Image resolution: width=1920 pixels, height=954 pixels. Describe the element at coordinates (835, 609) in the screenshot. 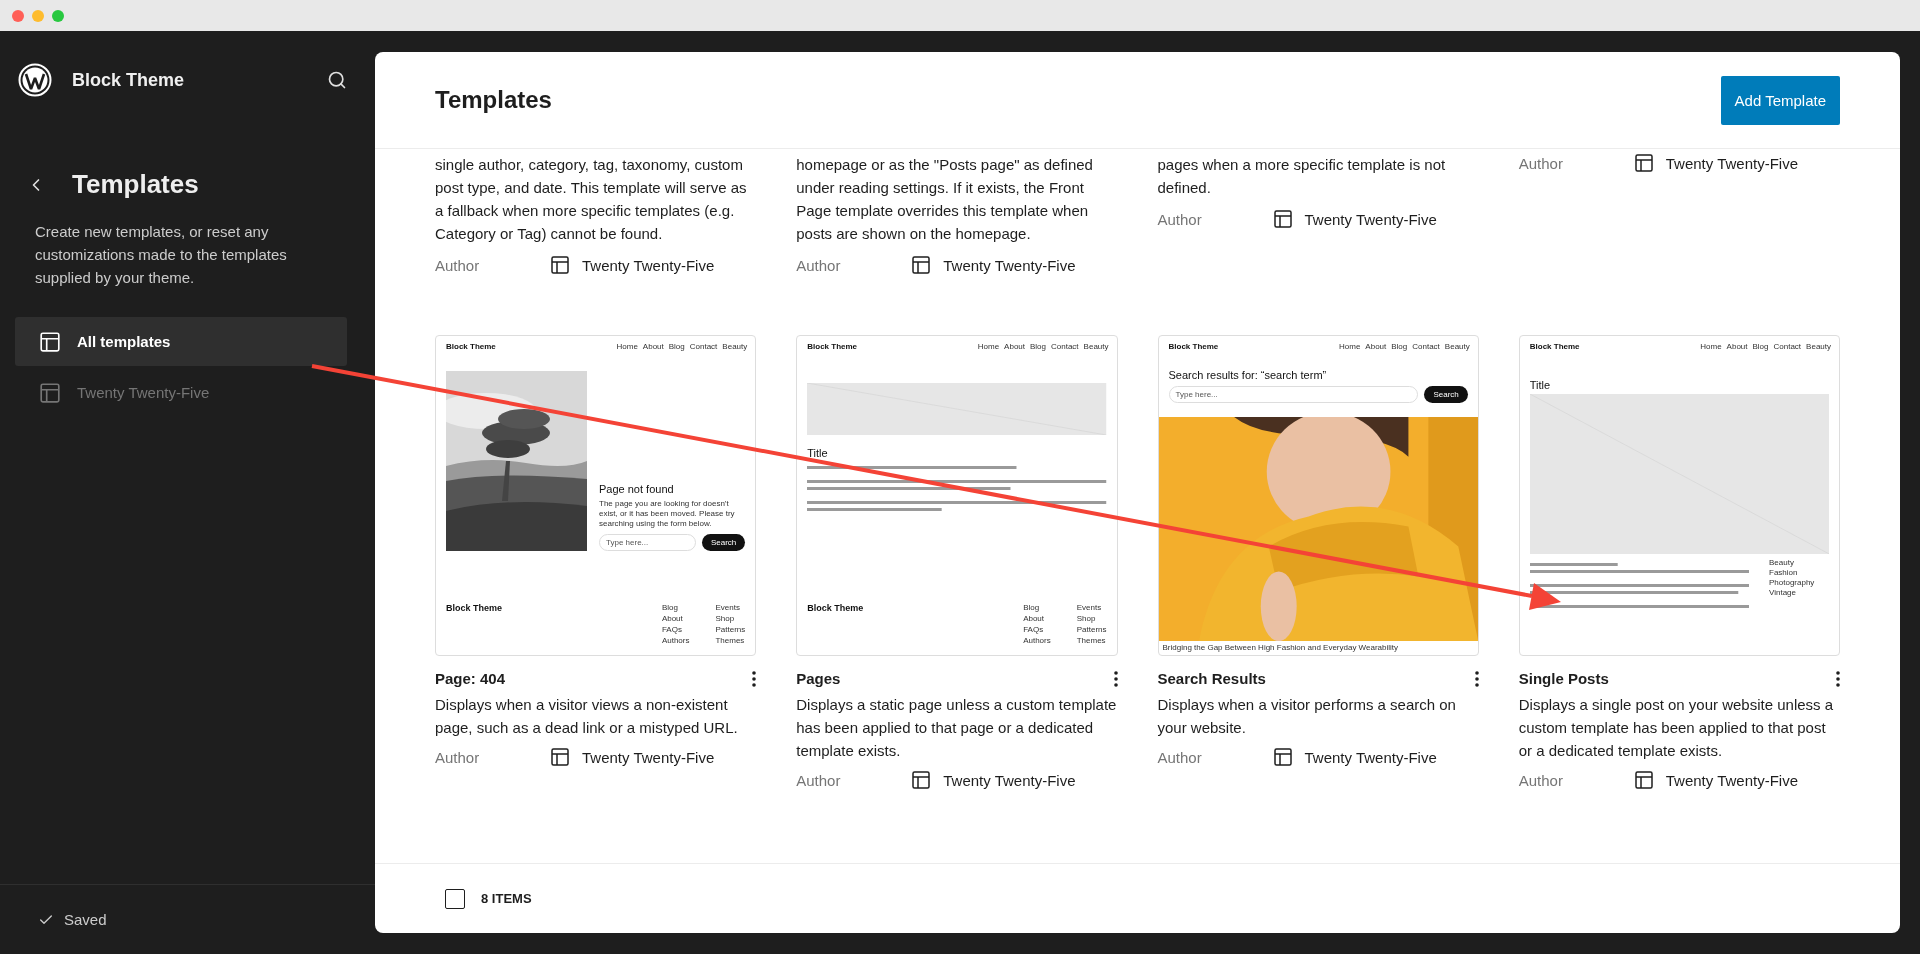

I see `footer-title: Block Theme` at that location.